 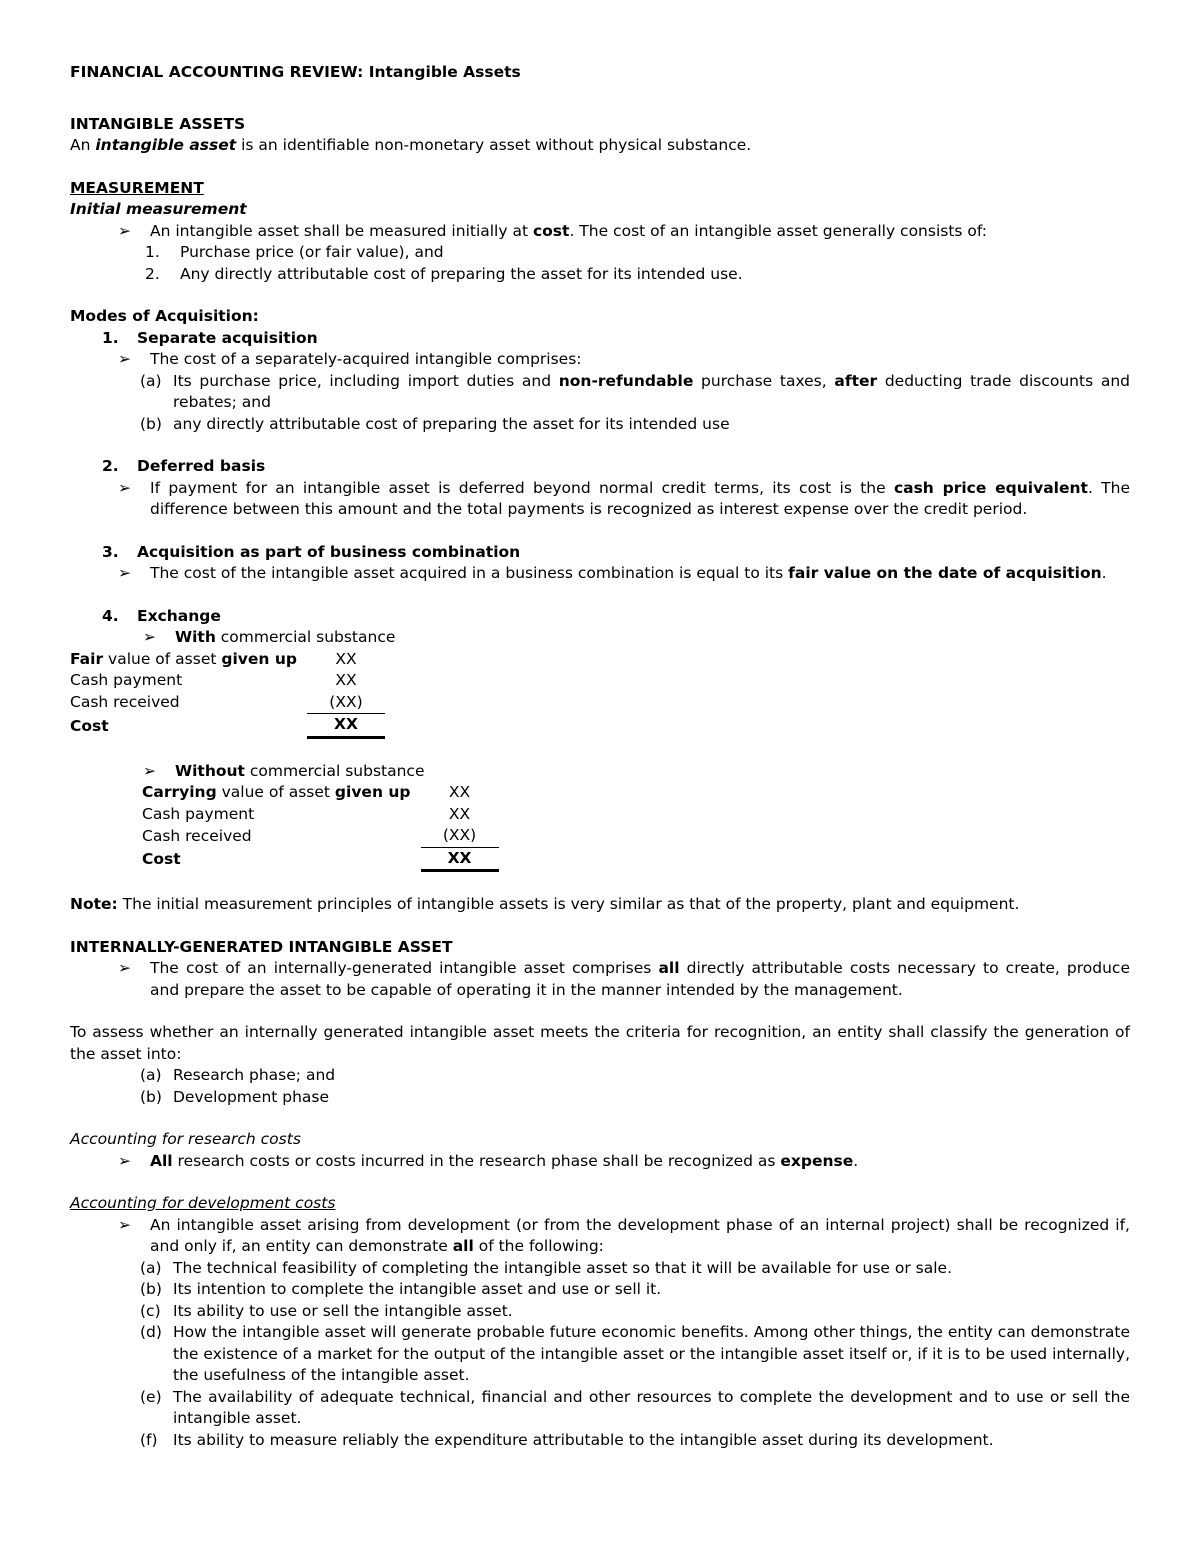 What do you see at coordinates (87, 658) in the screenshot?
I see `label-bold: Fair` at bounding box center [87, 658].